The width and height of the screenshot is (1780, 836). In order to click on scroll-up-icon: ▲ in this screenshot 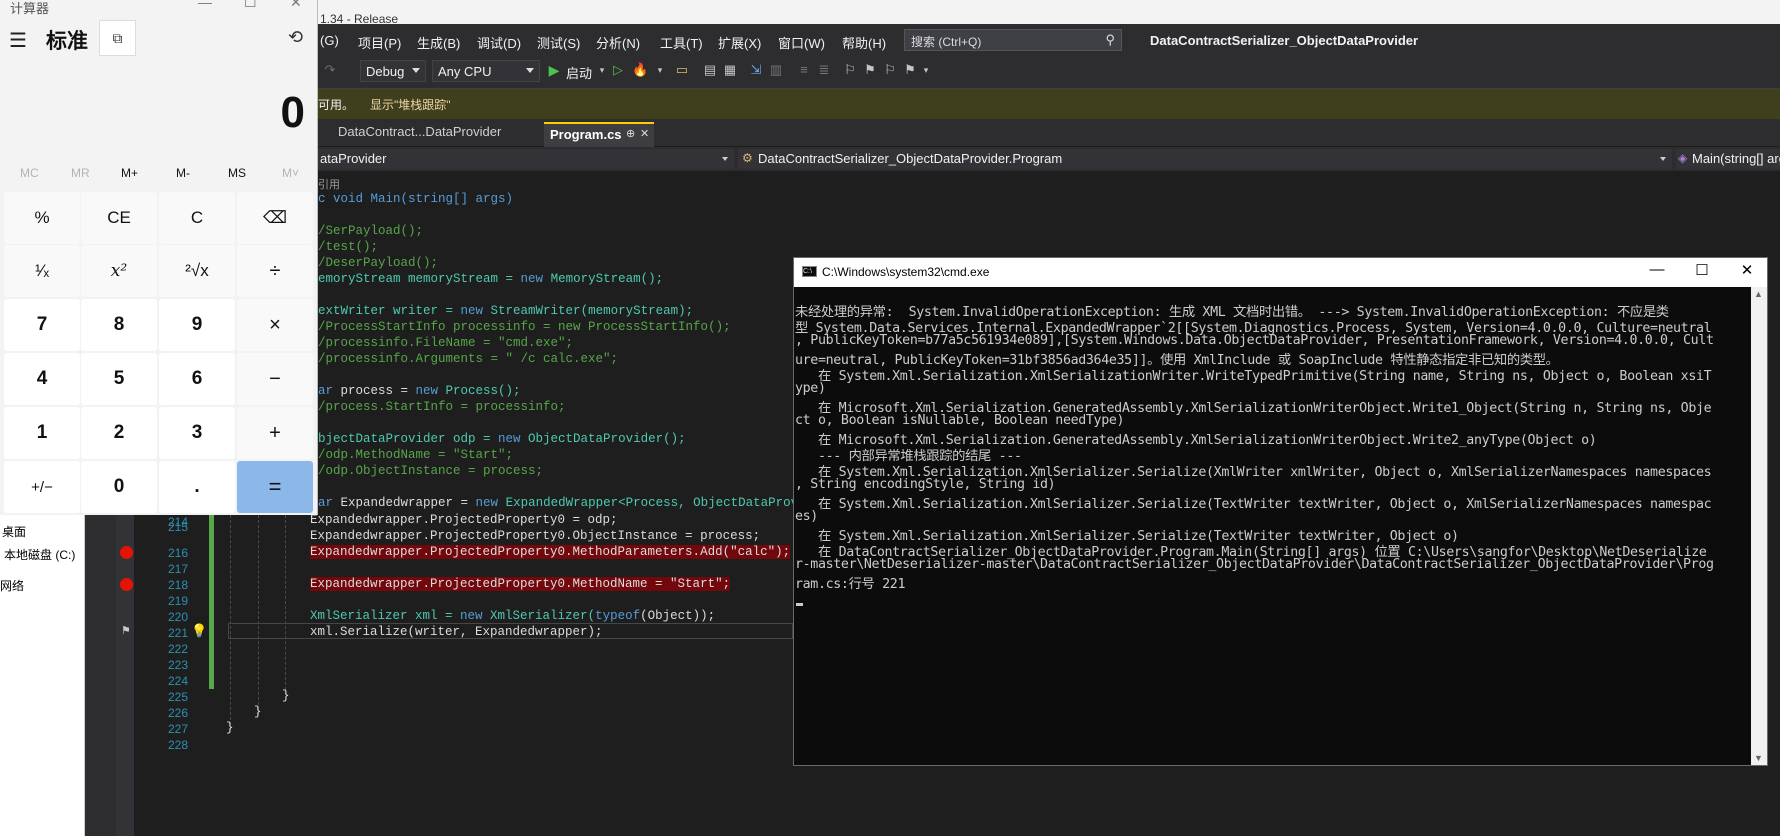, I will do `click(1758, 294)`.